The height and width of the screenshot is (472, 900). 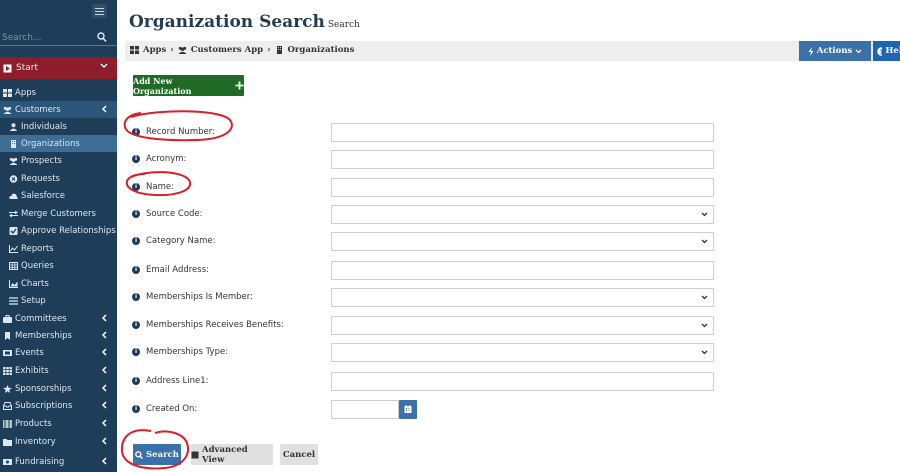 What do you see at coordinates (40, 178) in the screenshot?
I see `sidebar-item-label: Requests` at bounding box center [40, 178].